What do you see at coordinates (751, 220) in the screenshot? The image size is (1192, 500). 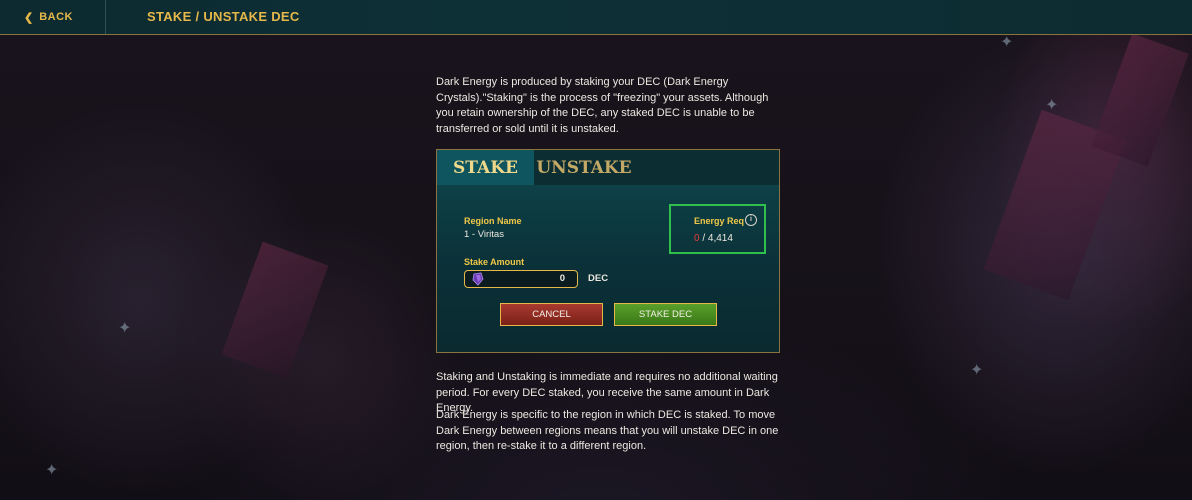 I see `info-icon: i` at bounding box center [751, 220].